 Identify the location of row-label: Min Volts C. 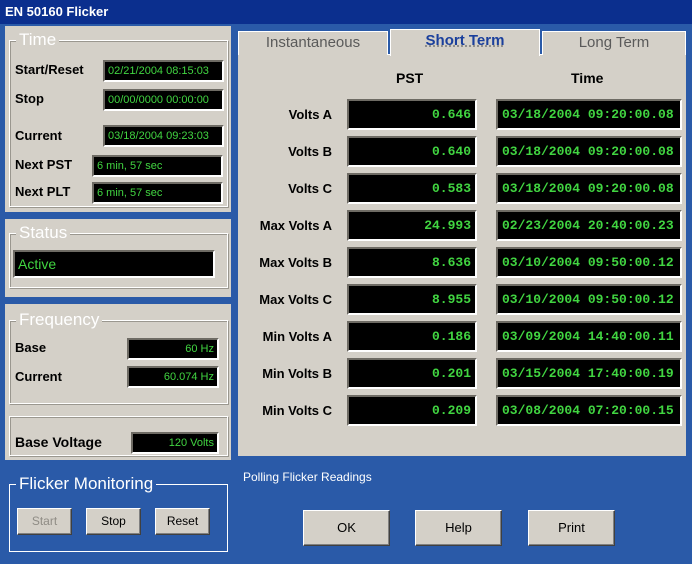
(297, 410).